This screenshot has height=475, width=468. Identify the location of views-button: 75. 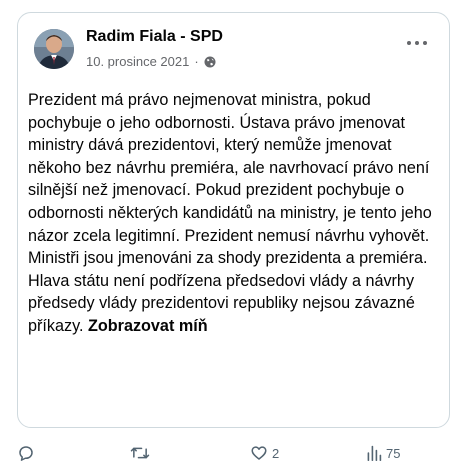
(383, 453).